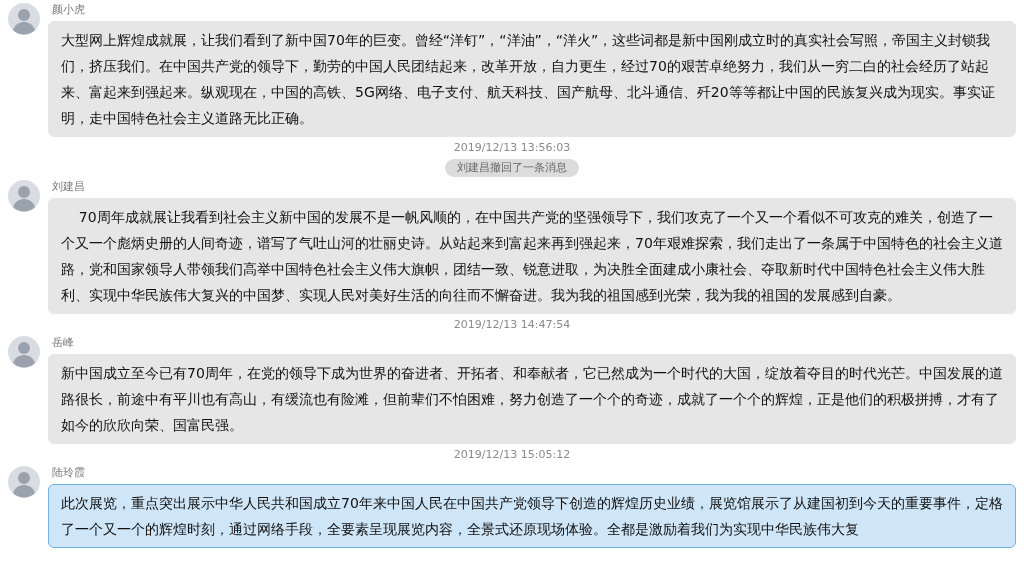 This screenshot has width=1024, height=585. Describe the element at coordinates (69, 187) in the screenshot. I see `sender-name: 刘建昌` at that location.